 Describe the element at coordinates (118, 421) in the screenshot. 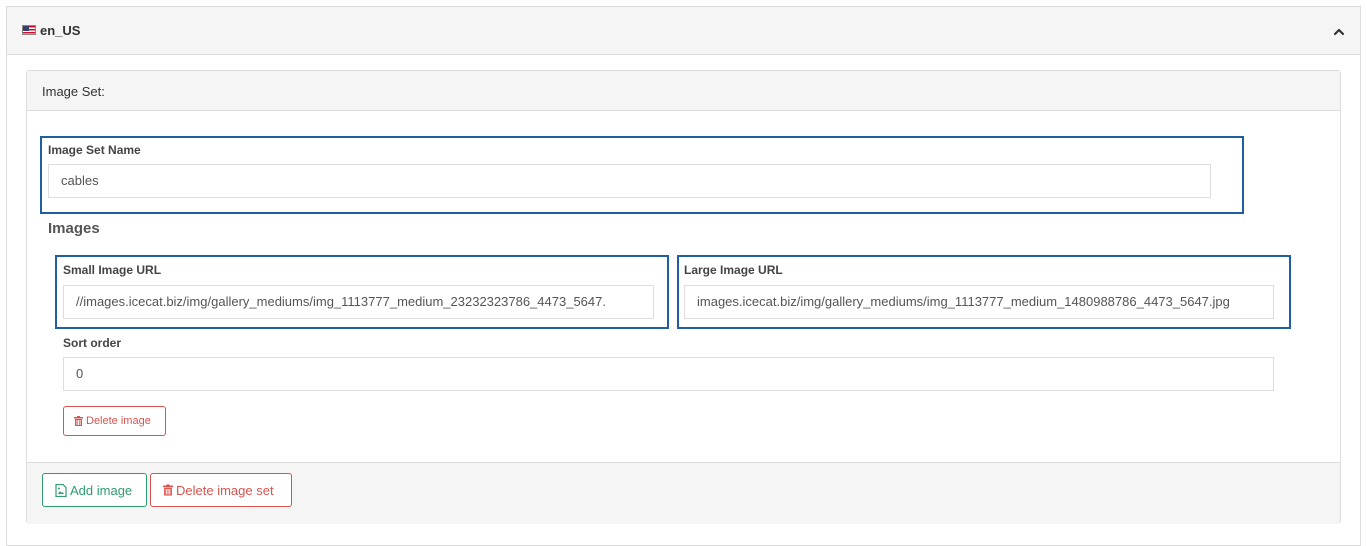

I see `delete-image-label: Delete image` at that location.